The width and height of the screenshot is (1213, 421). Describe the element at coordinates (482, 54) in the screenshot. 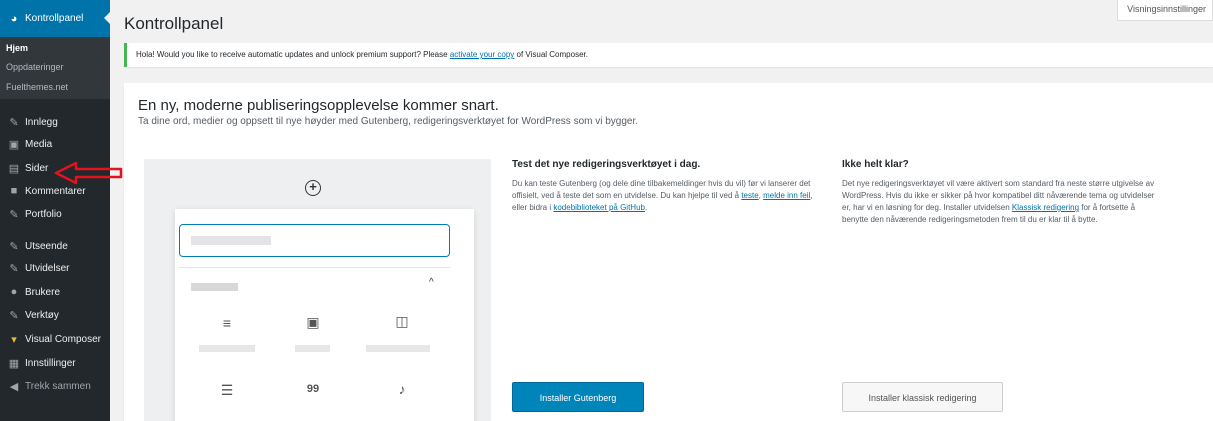

I see `activate-link: activate your copy` at that location.